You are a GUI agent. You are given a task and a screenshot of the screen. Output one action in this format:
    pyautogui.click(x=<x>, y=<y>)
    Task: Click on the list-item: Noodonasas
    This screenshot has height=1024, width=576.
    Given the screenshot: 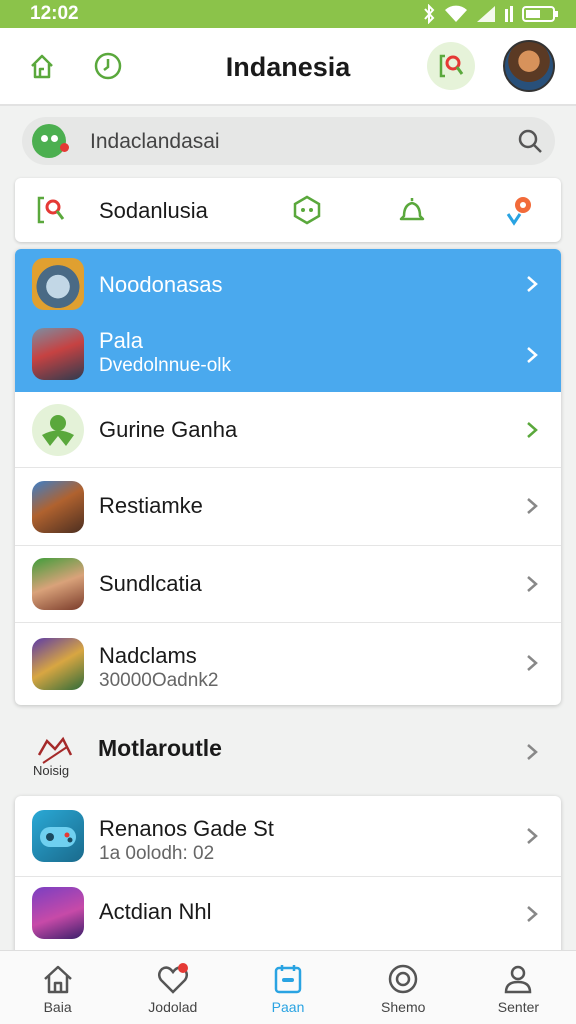 What is the action you would take?
    pyautogui.click(x=288, y=284)
    